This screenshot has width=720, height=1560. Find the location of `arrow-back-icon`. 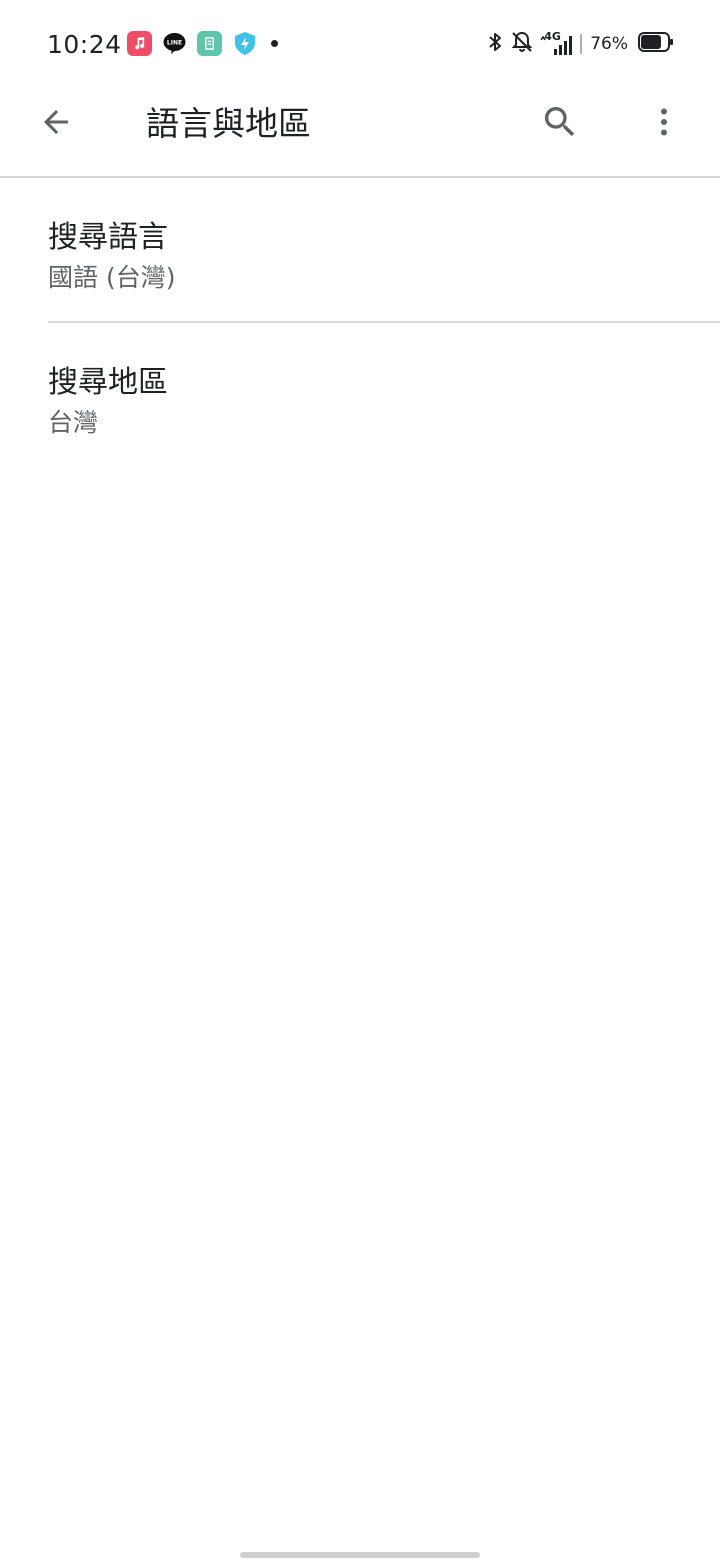

arrow-back-icon is located at coordinates (56, 124).